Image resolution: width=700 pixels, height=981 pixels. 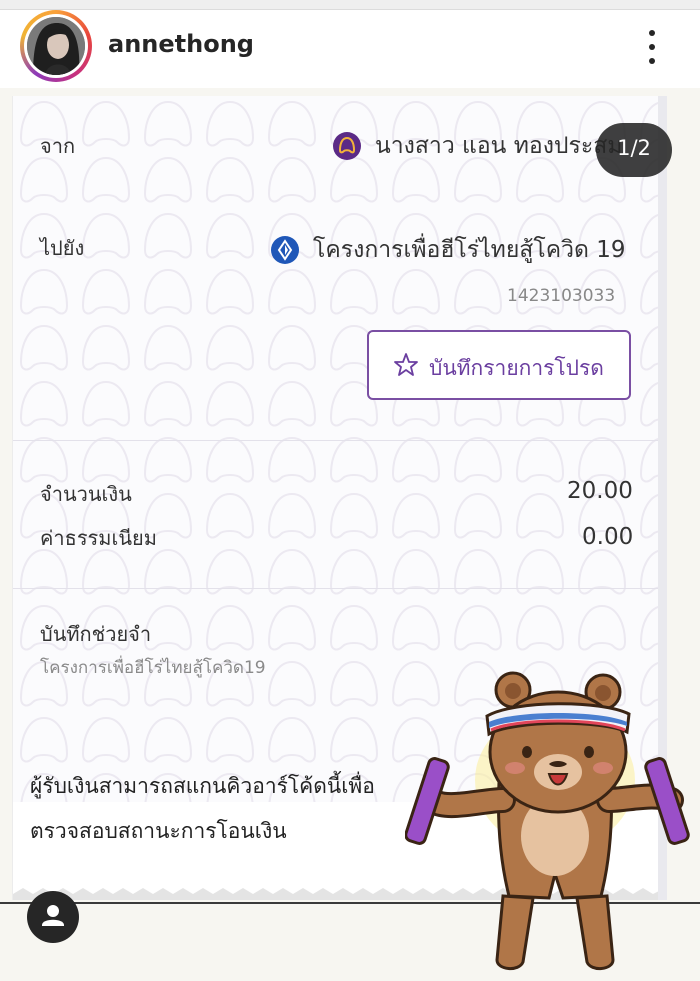 What do you see at coordinates (96, 634) in the screenshot?
I see `memo-label: บันทึกช่วยจำ` at bounding box center [96, 634].